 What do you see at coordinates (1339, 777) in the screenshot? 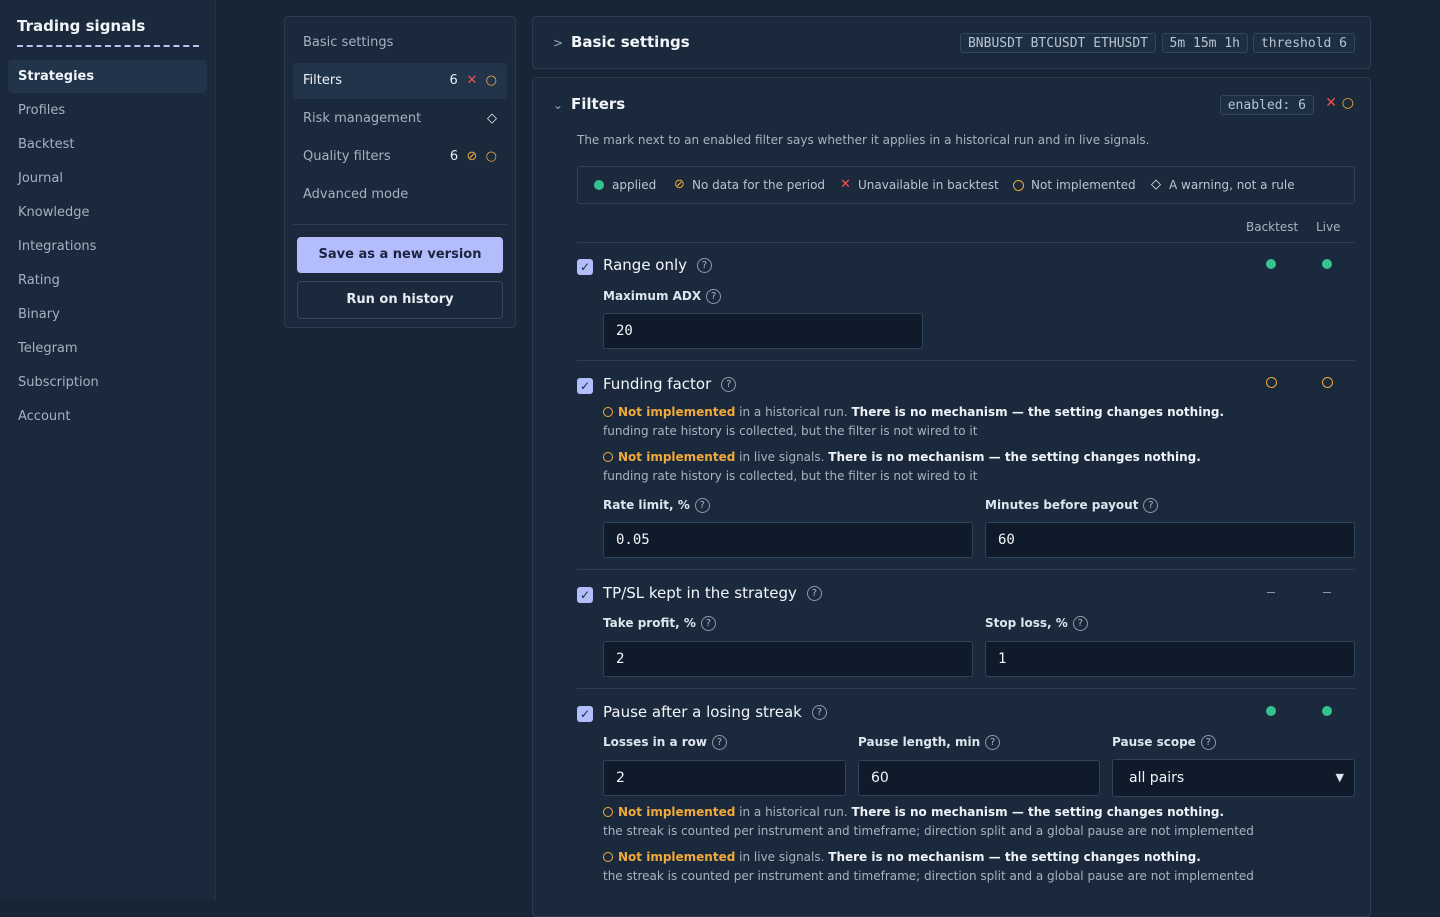
I see `chevron-down-icon: ▼` at bounding box center [1339, 777].